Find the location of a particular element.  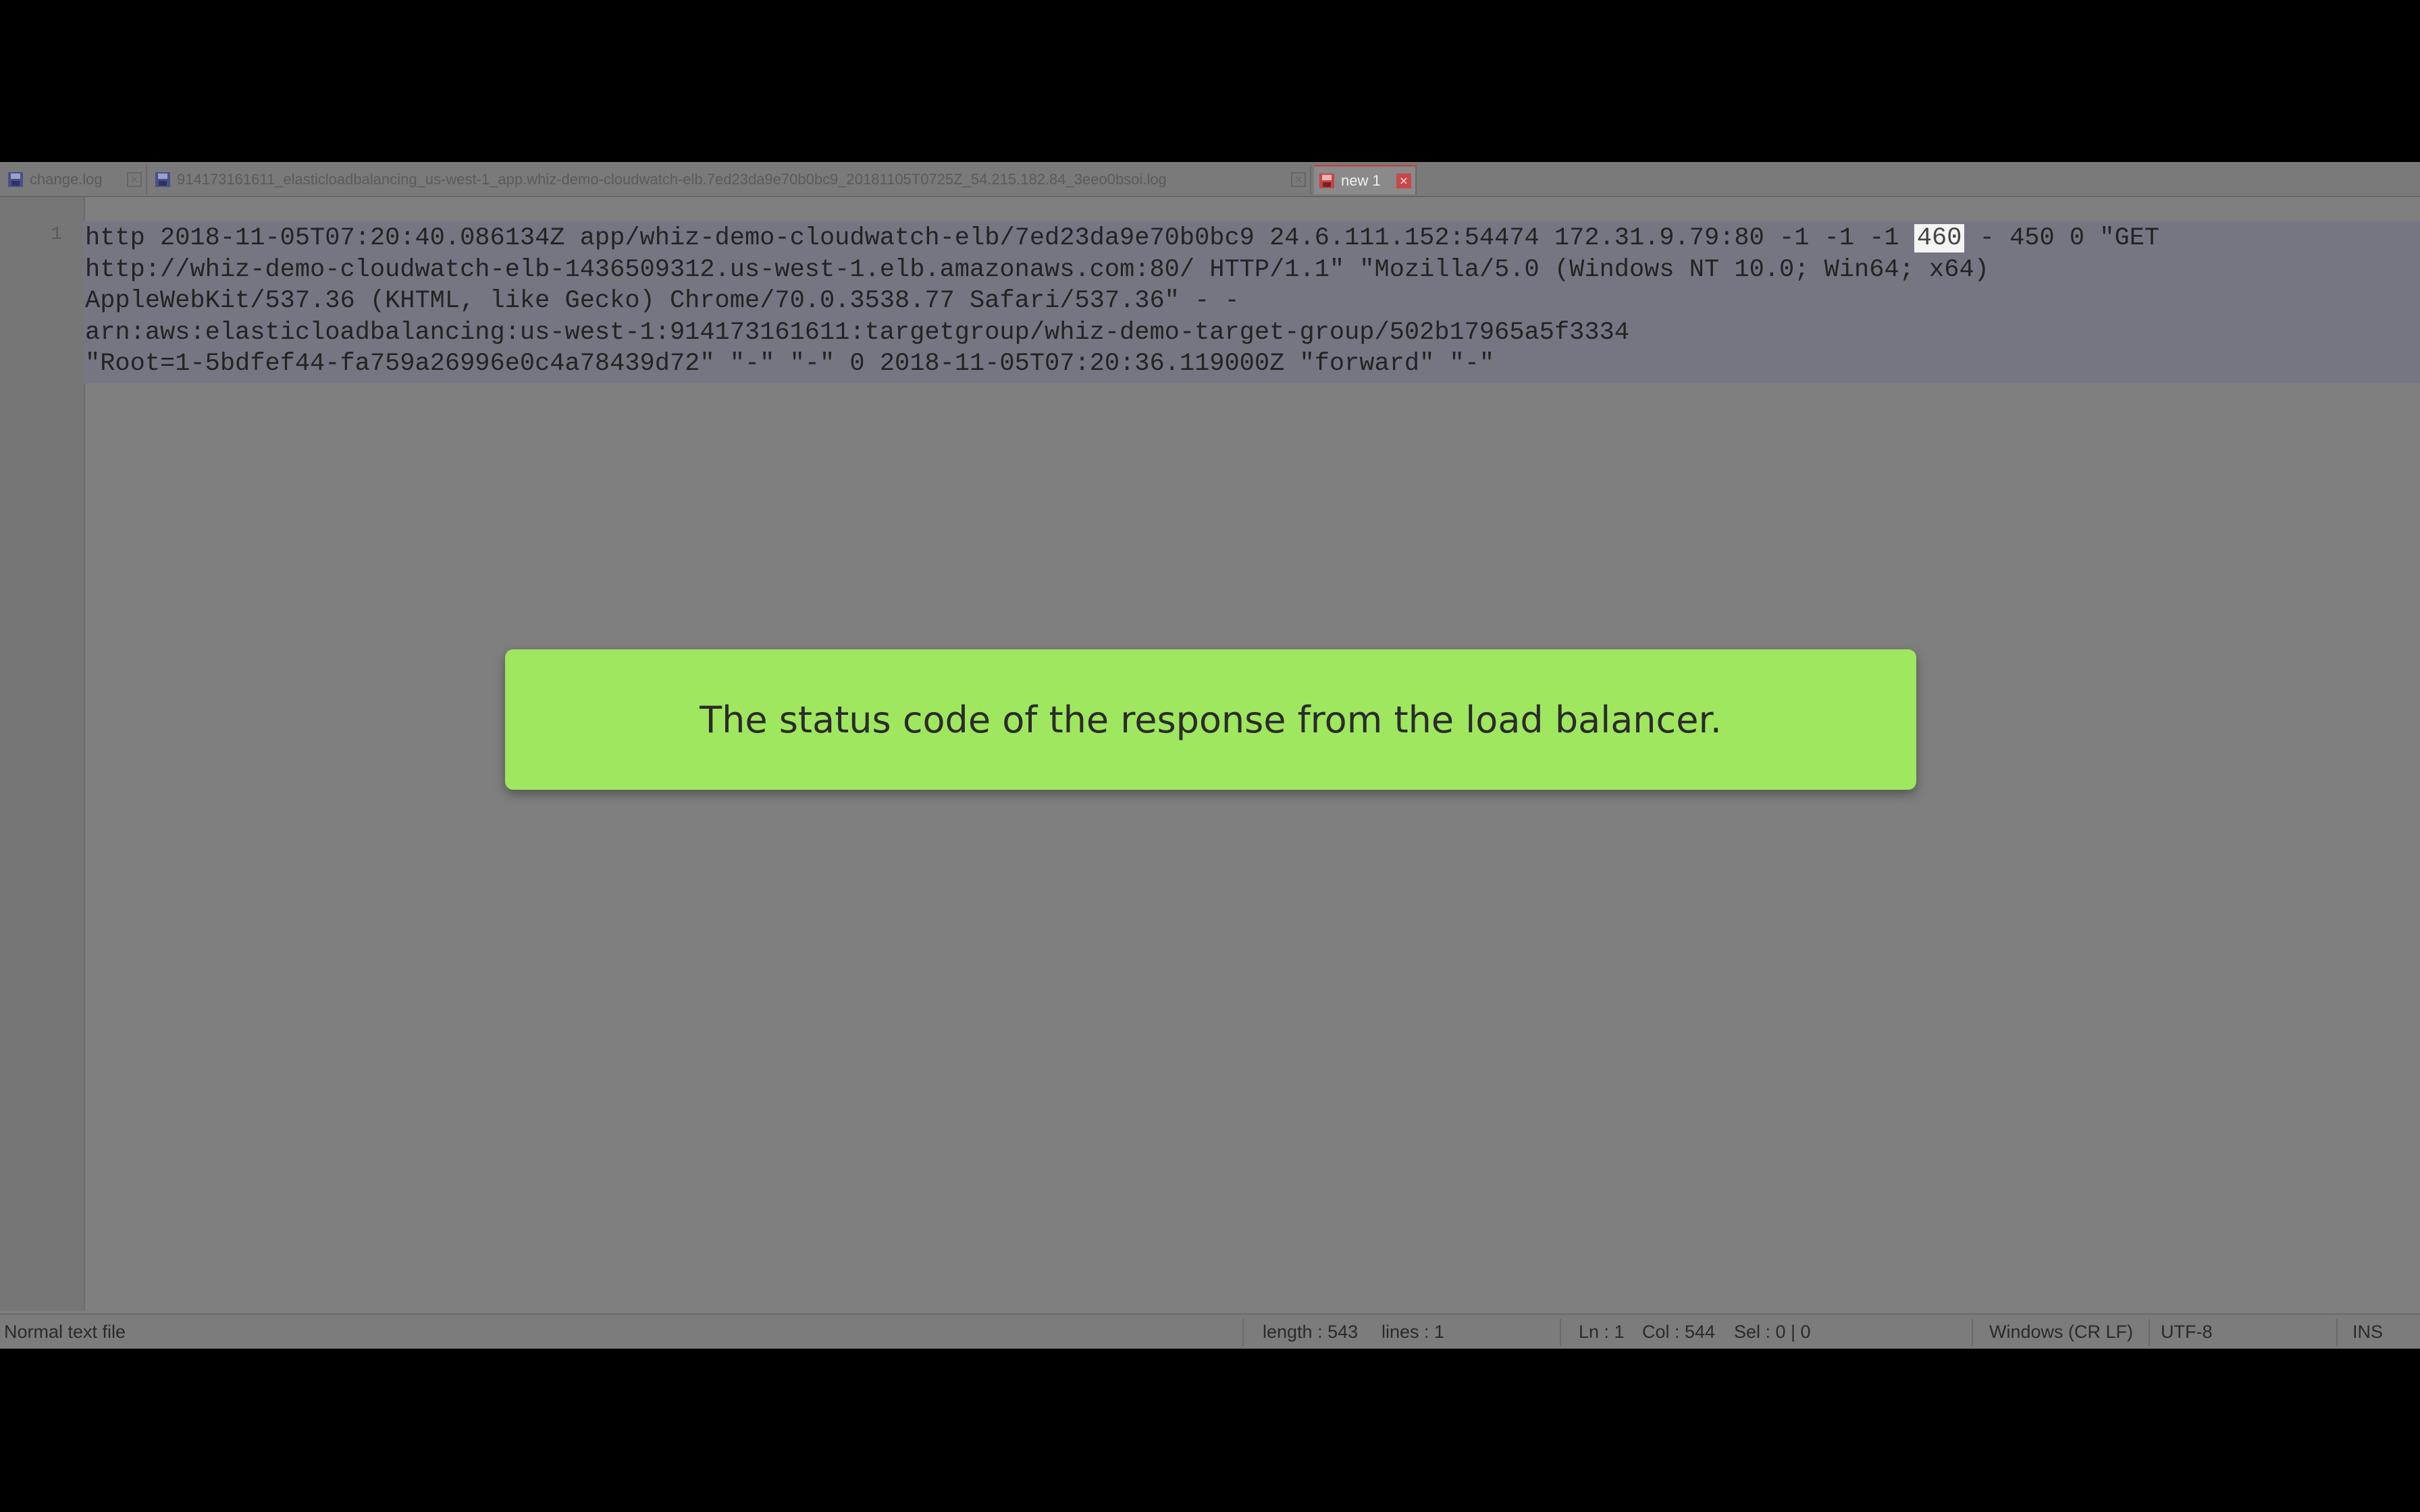

tab-new-1: new 1 × is located at coordinates (1365, 179).